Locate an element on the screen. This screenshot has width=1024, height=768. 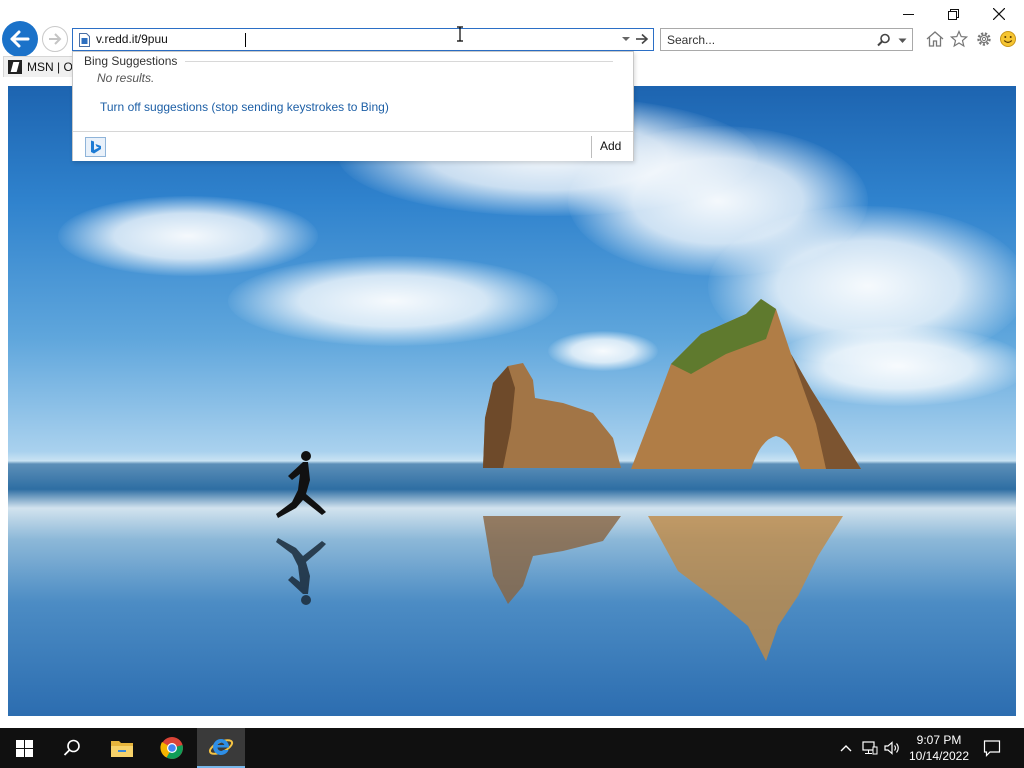
internet-explorer-icon is located at coordinates (221, 747).